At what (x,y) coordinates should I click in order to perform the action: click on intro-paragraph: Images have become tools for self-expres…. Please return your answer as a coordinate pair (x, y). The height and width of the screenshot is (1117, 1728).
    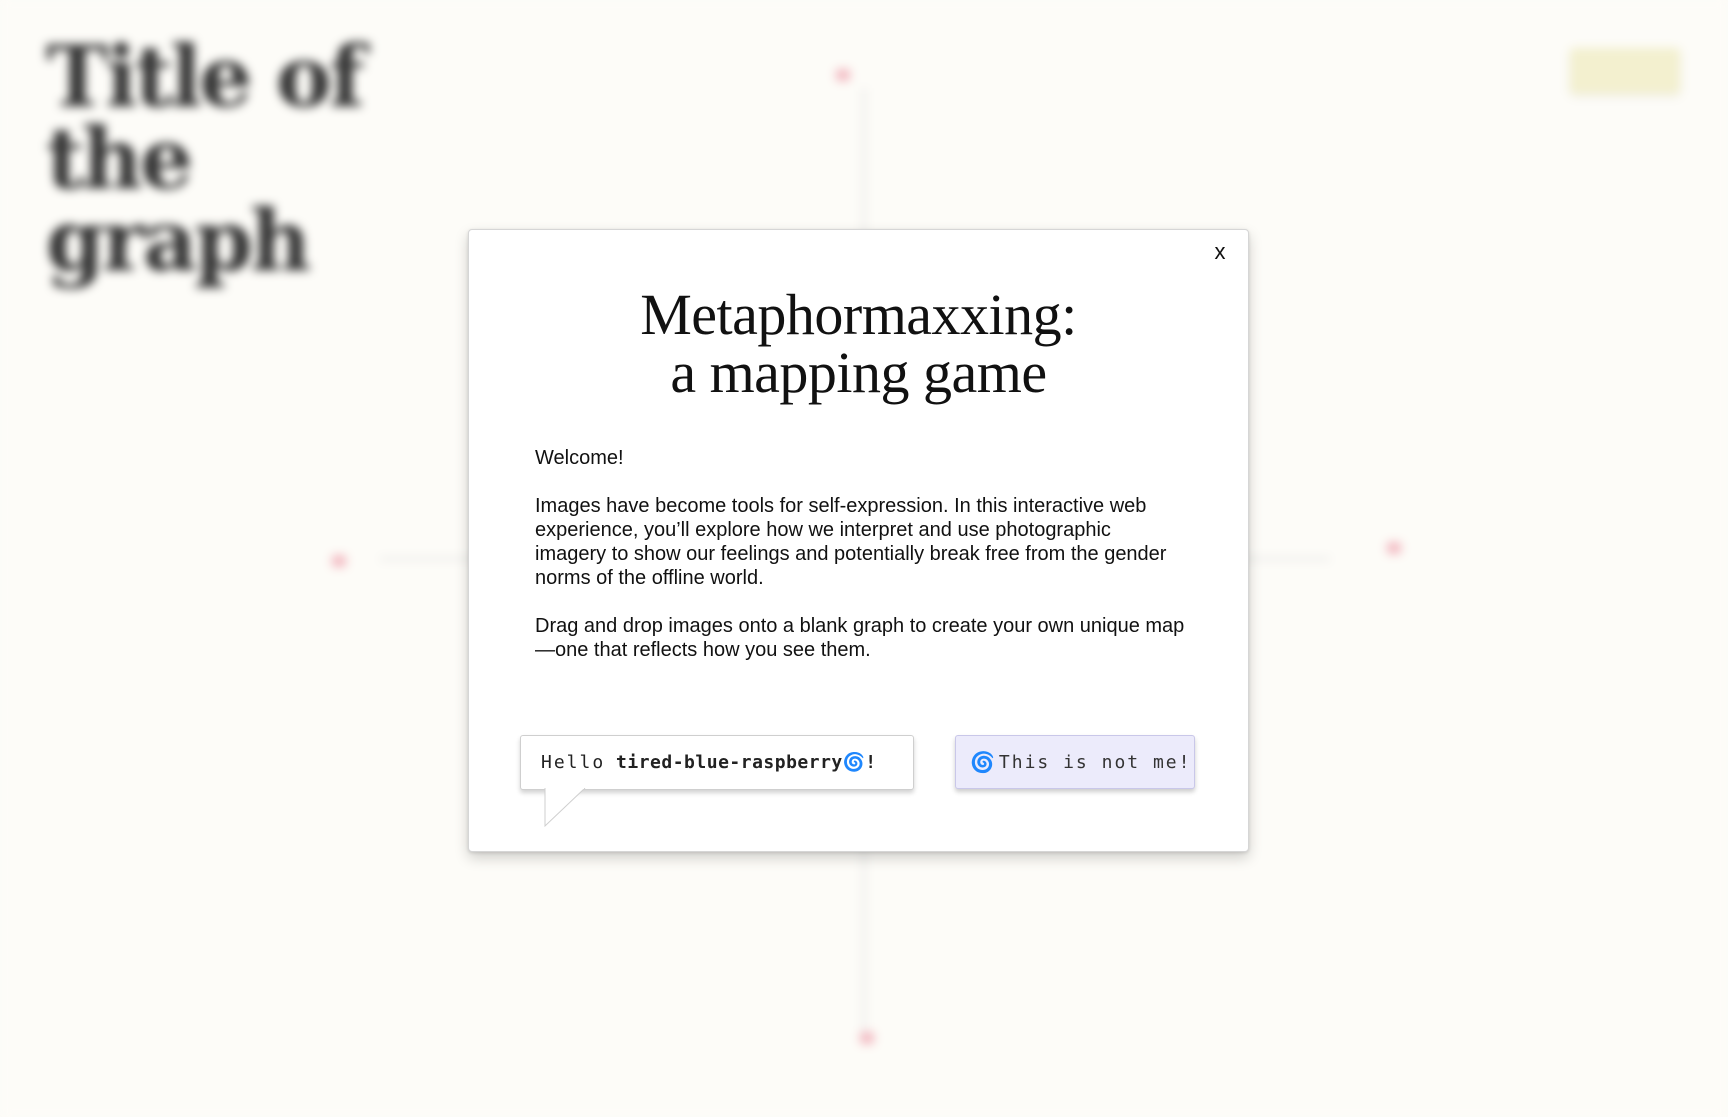
    Looking at the image, I should click on (851, 542).